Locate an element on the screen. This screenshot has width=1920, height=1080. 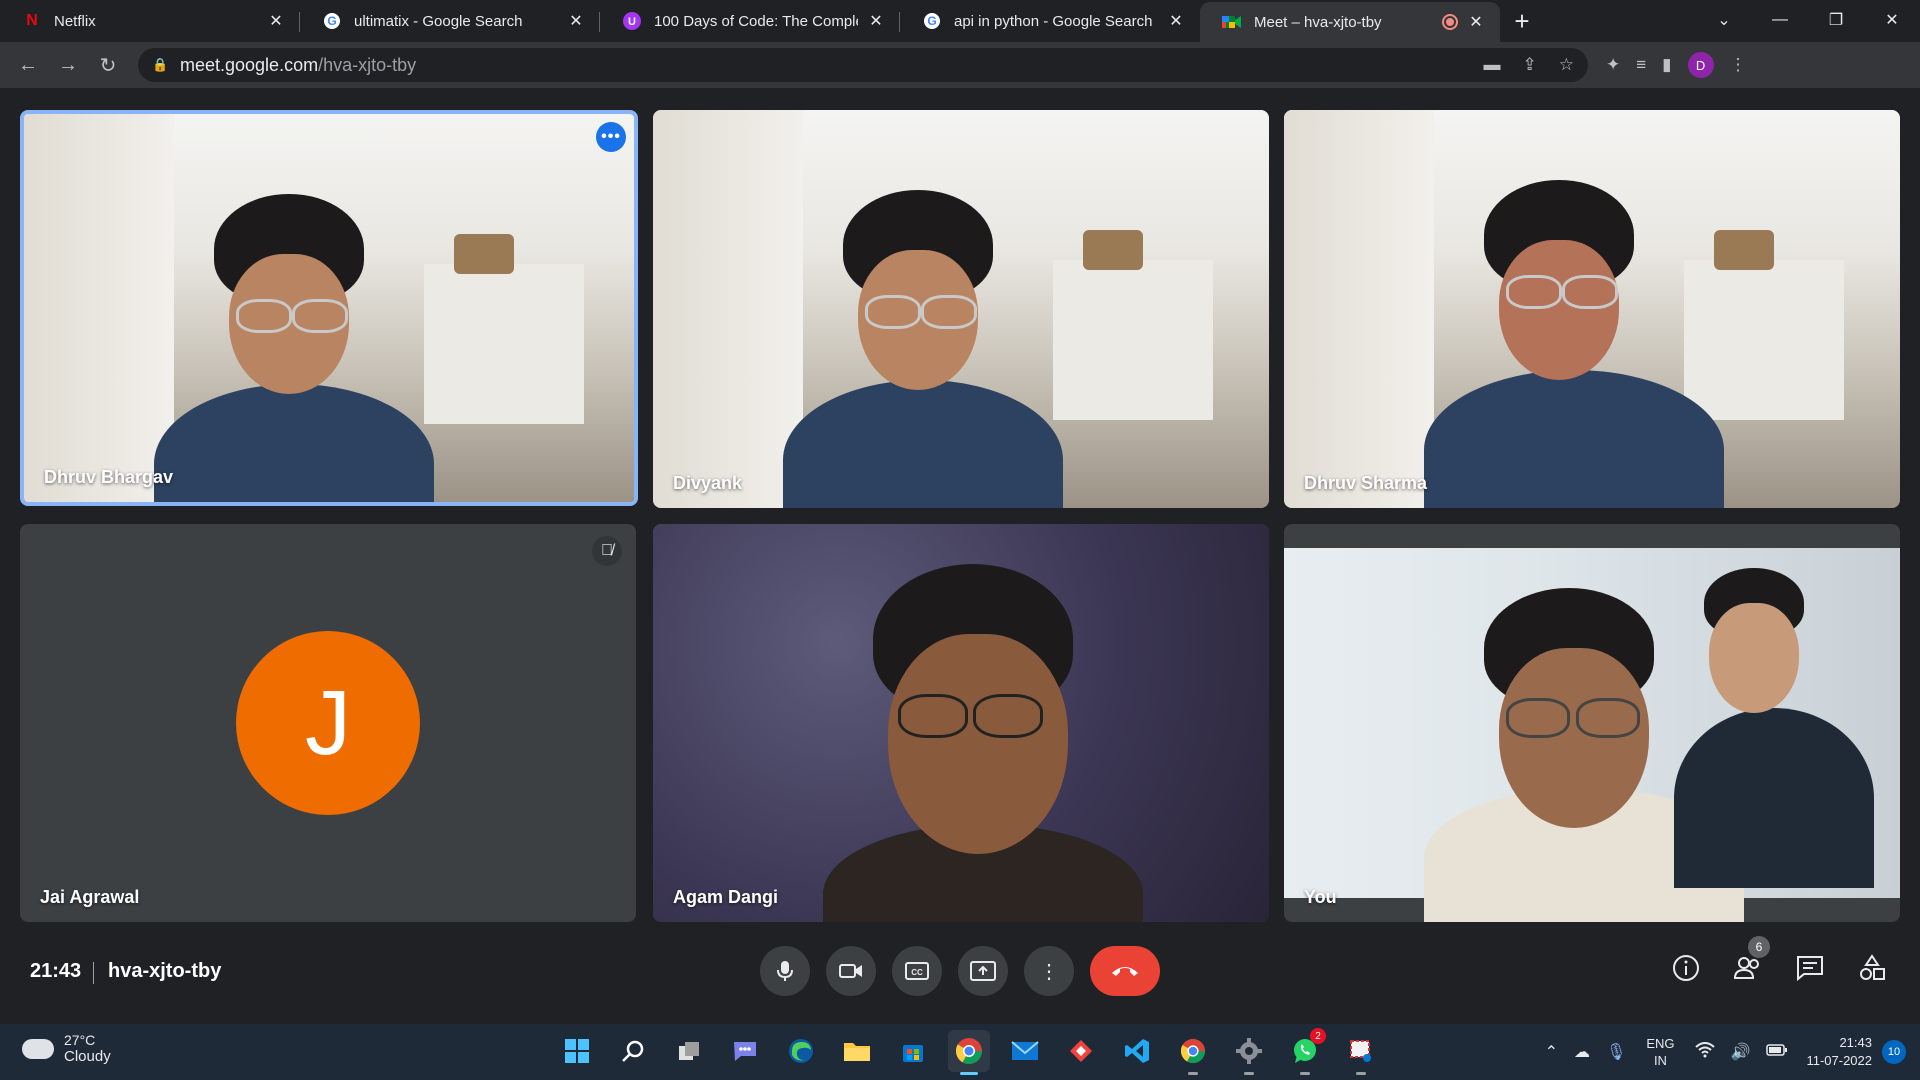
side-panel-icon: ▮ is located at coordinates (1666, 65).